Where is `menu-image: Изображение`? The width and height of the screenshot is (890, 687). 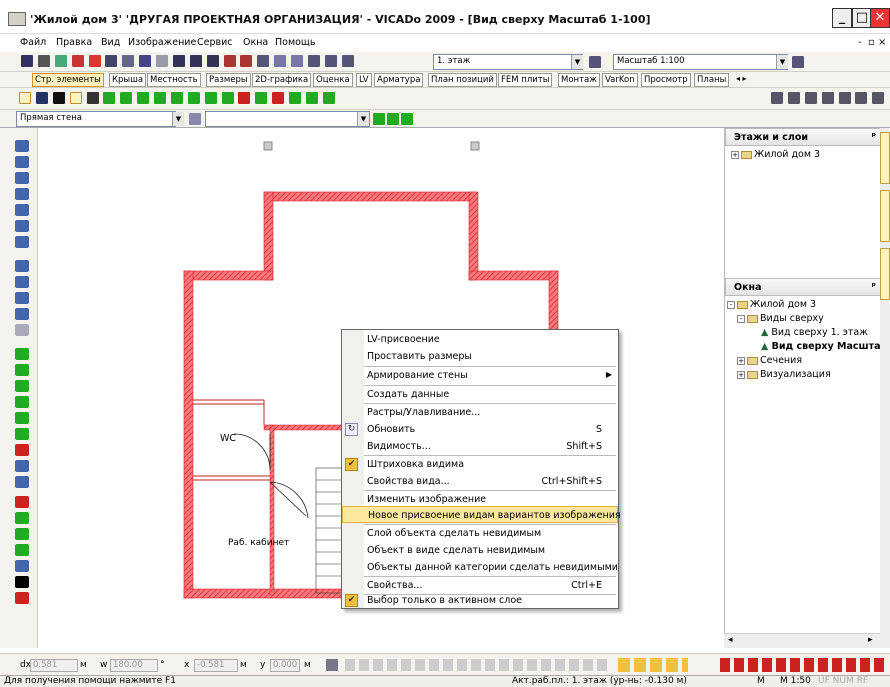 menu-image: Изображение is located at coordinates (162, 42).